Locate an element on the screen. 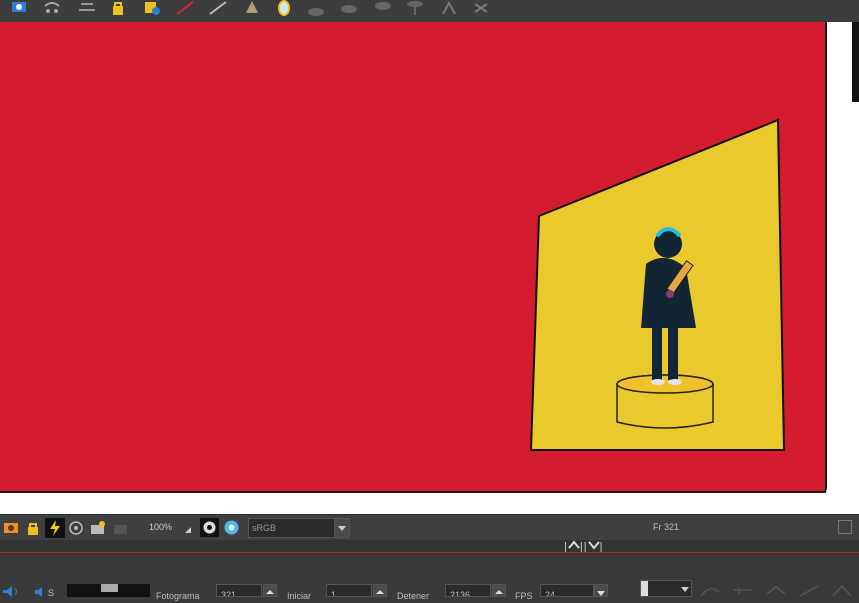 This screenshot has height=603, width=859. layer-icon is located at coordinates (87, 8).